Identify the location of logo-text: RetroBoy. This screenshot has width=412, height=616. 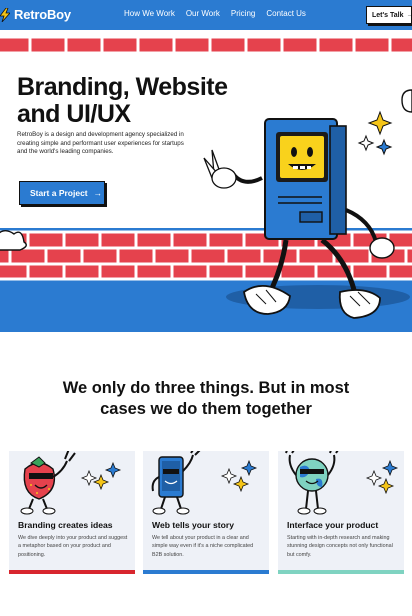
(42, 14).